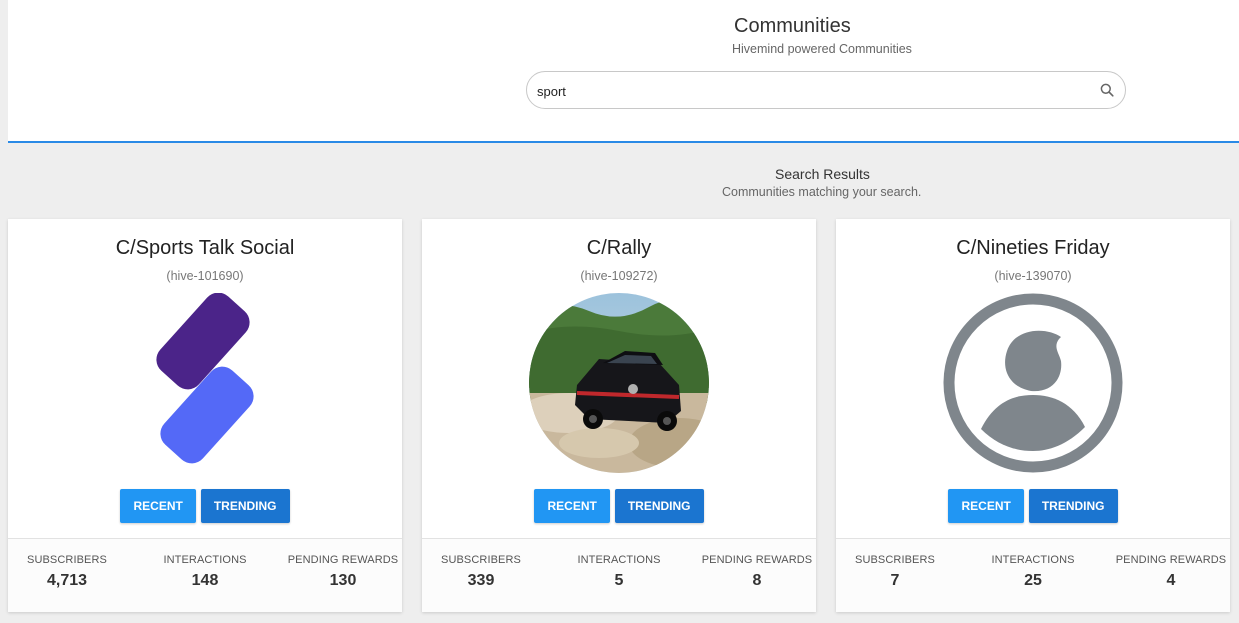 The width and height of the screenshot is (1239, 623). Describe the element at coordinates (205, 383) in the screenshot. I see `sports-talk-social-logo` at that location.